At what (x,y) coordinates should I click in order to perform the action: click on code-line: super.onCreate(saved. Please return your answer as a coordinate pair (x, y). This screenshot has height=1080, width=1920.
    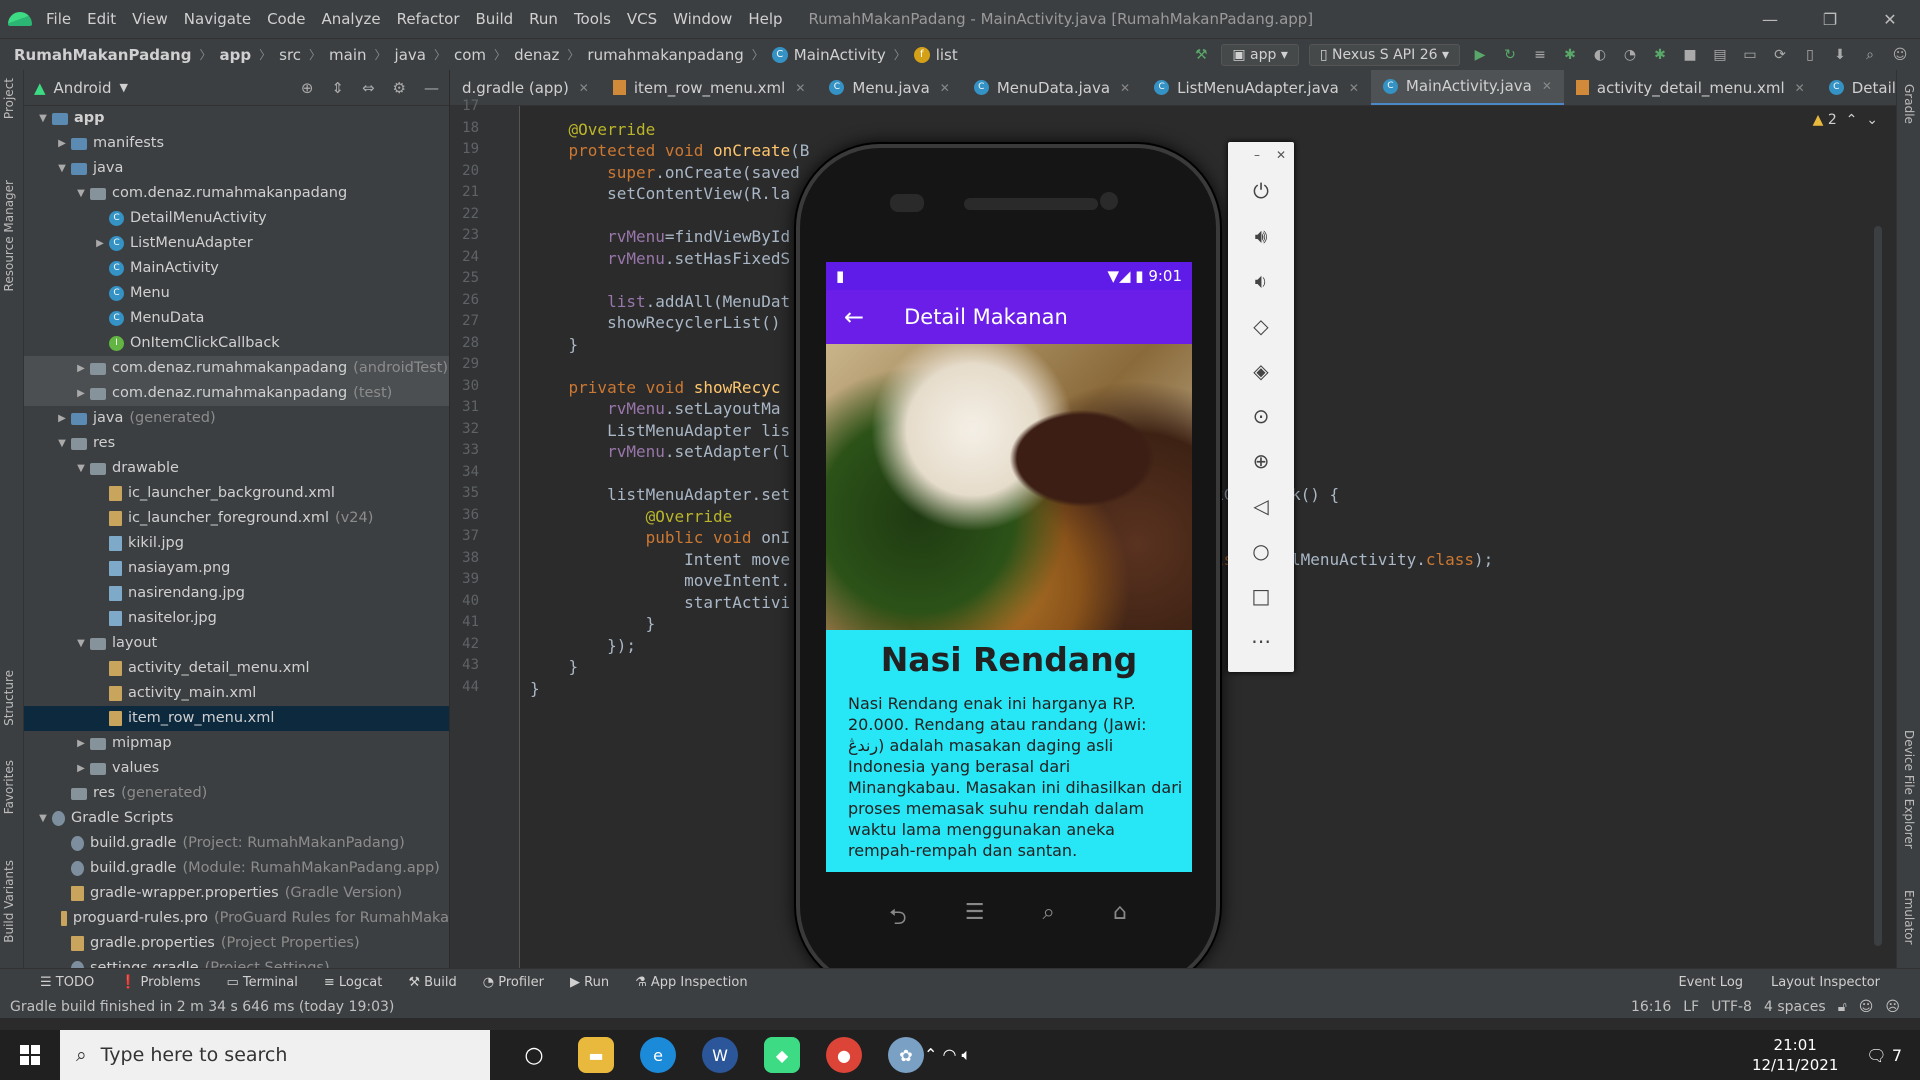
    Looking at the image, I should click on (665, 172).